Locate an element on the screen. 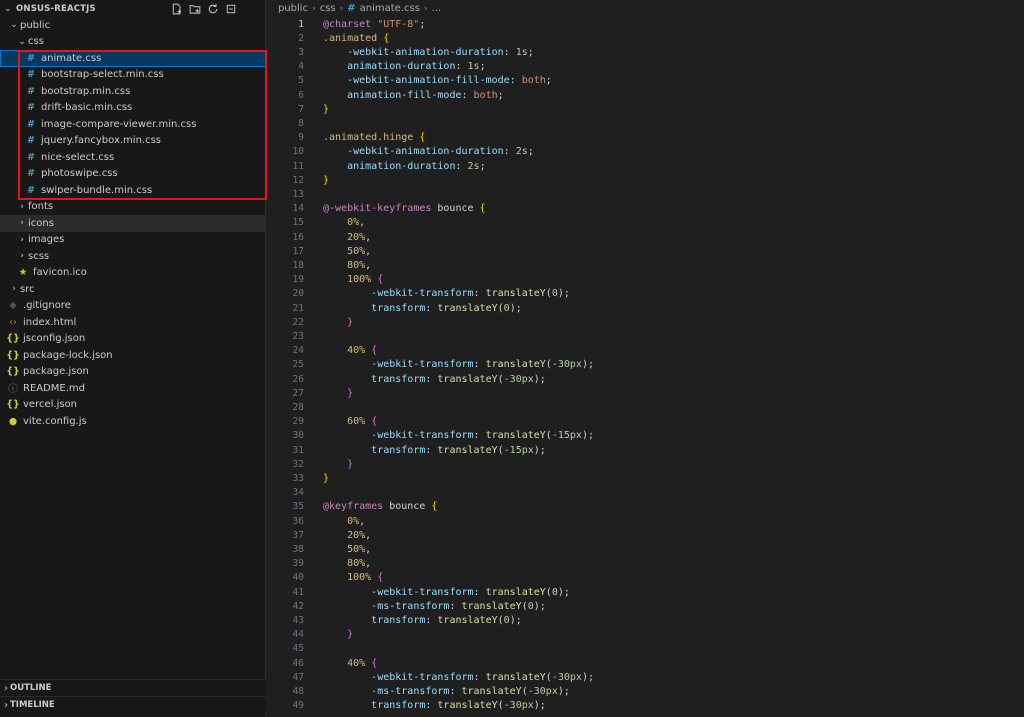 This screenshot has width=1024, height=717. tree-folder: › fonts is located at coordinates (133, 207).